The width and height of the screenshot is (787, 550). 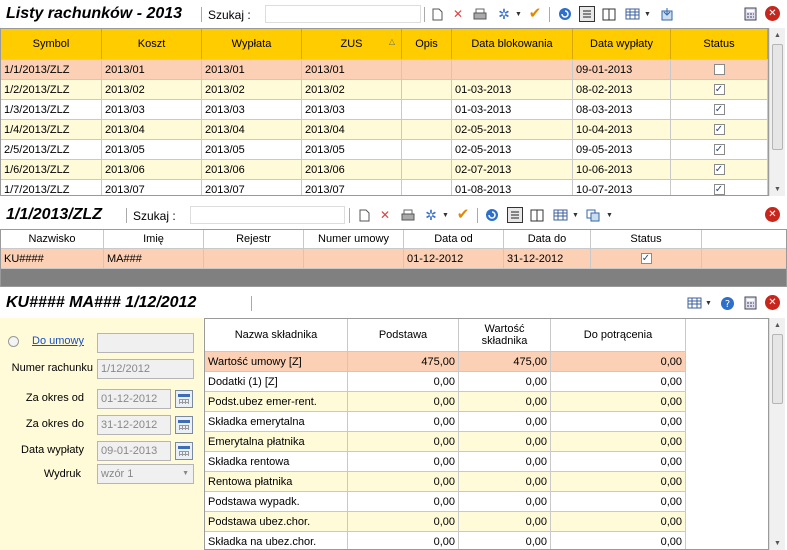 I want to click on accounts-column-header: Data wypłaty, so click(x=622, y=44).